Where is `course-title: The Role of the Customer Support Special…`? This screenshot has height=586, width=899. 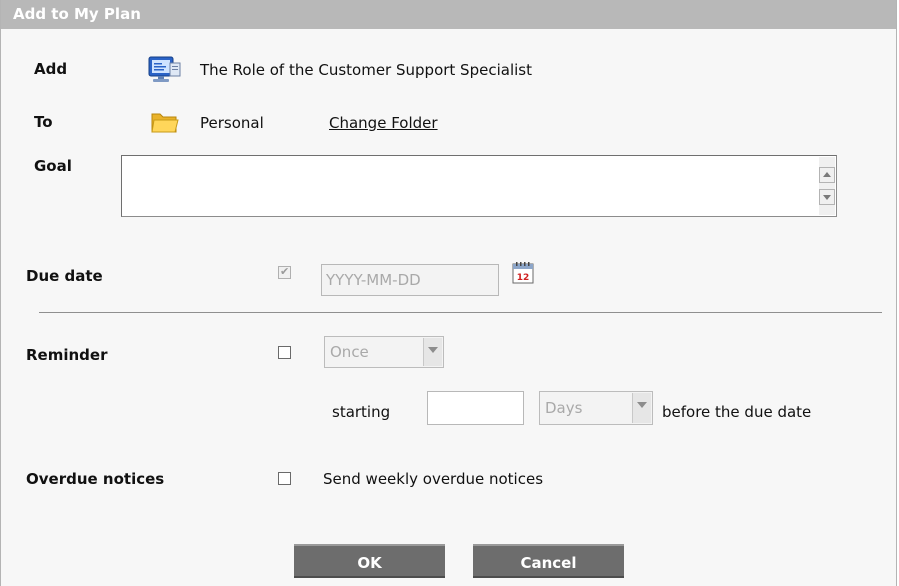
course-title: The Role of the Customer Support Special… is located at coordinates (366, 70).